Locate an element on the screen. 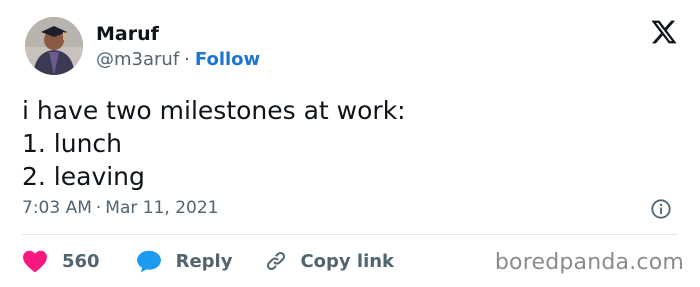  info-icon is located at coordinates (661, 209).